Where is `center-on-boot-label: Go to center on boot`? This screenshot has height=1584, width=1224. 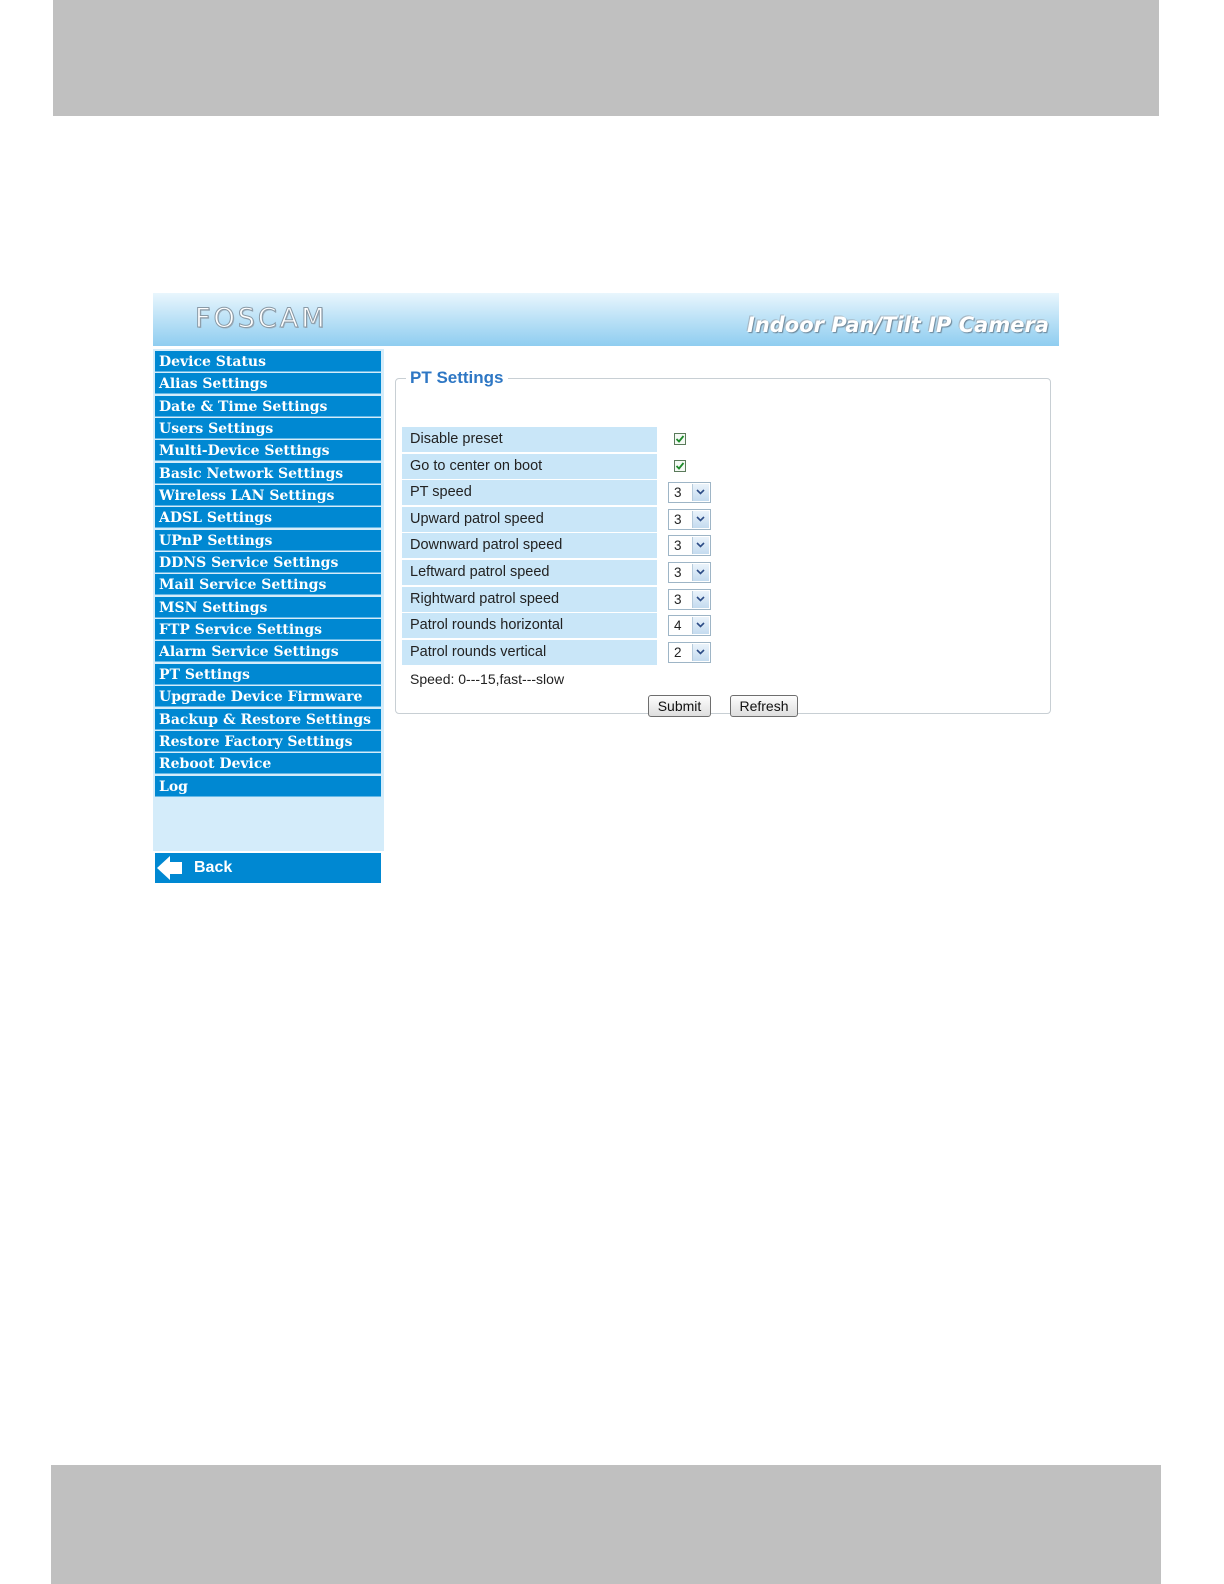 center-on-boot-label: Go to center on boot is located at coordinates (529, 466).